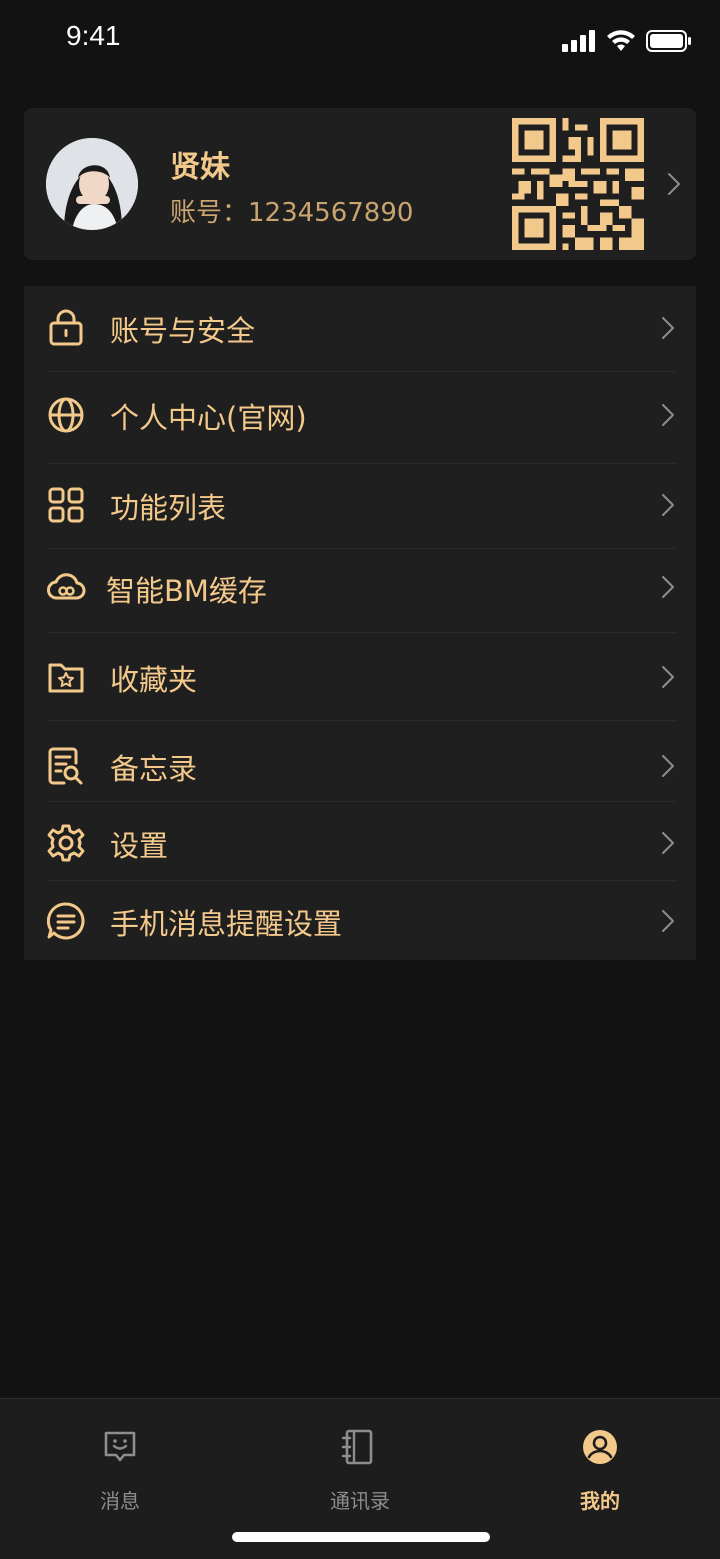 Image resolution: width=720 pixels, height=1559 pixels. What do you see at coordinates (168, 508) in the screenshot?
I see `menu-label: 功能列表` at bounding box center [168, 508].